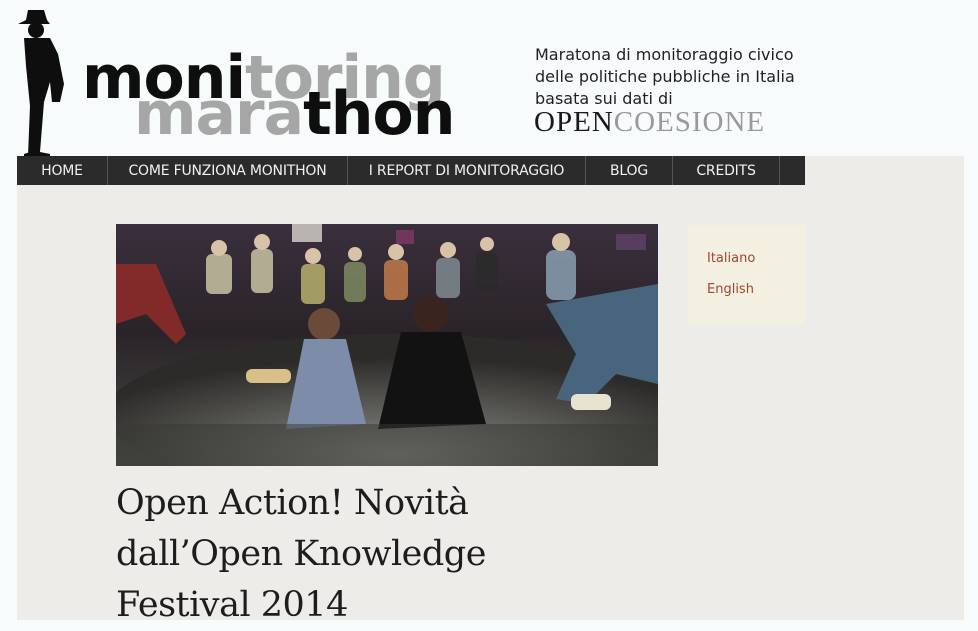 The image size is (978, 631). I want to click on nav-item-blog: BLOG, so click(629, 170).